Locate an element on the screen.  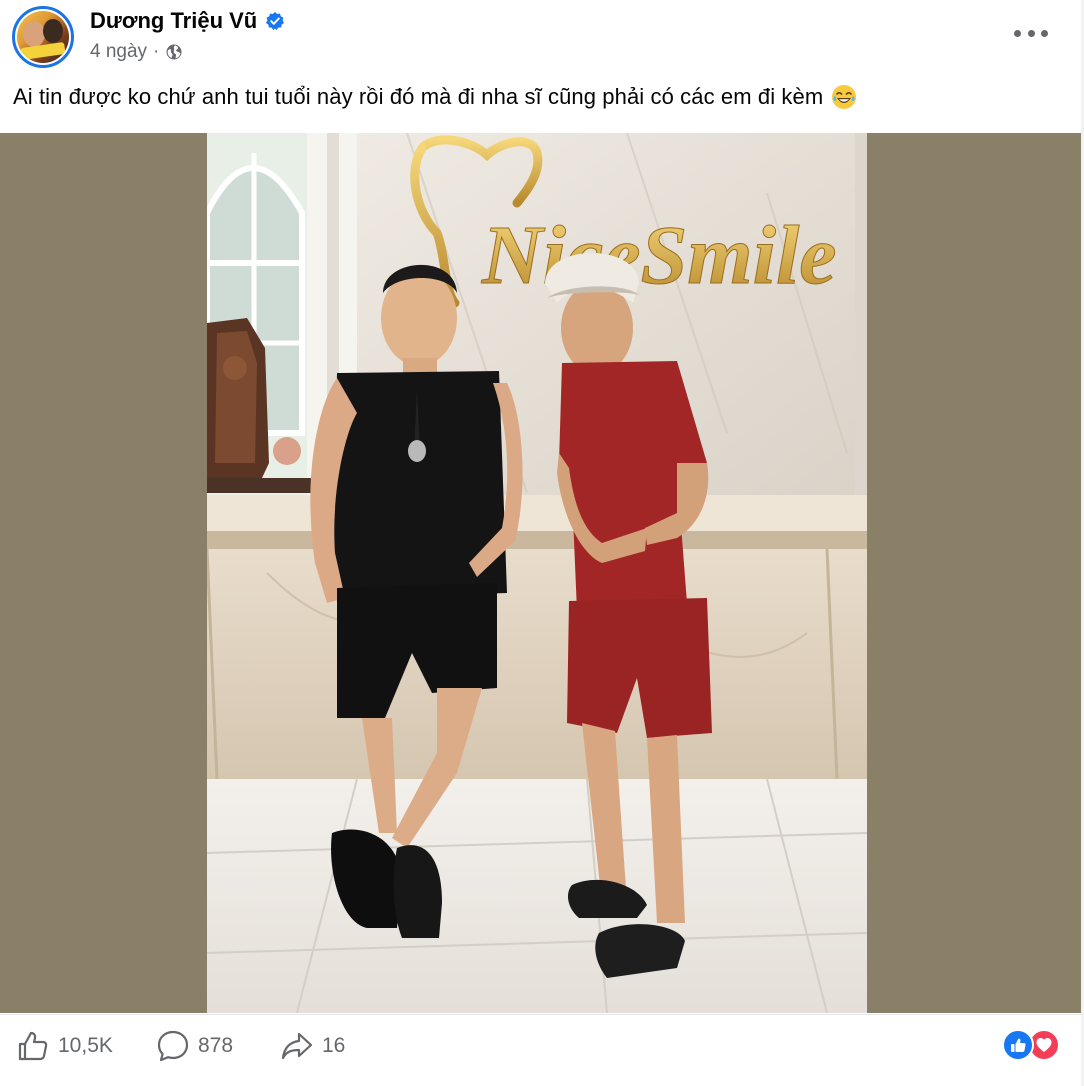
comment-count: 878 is located at coordinates (216, 1045).